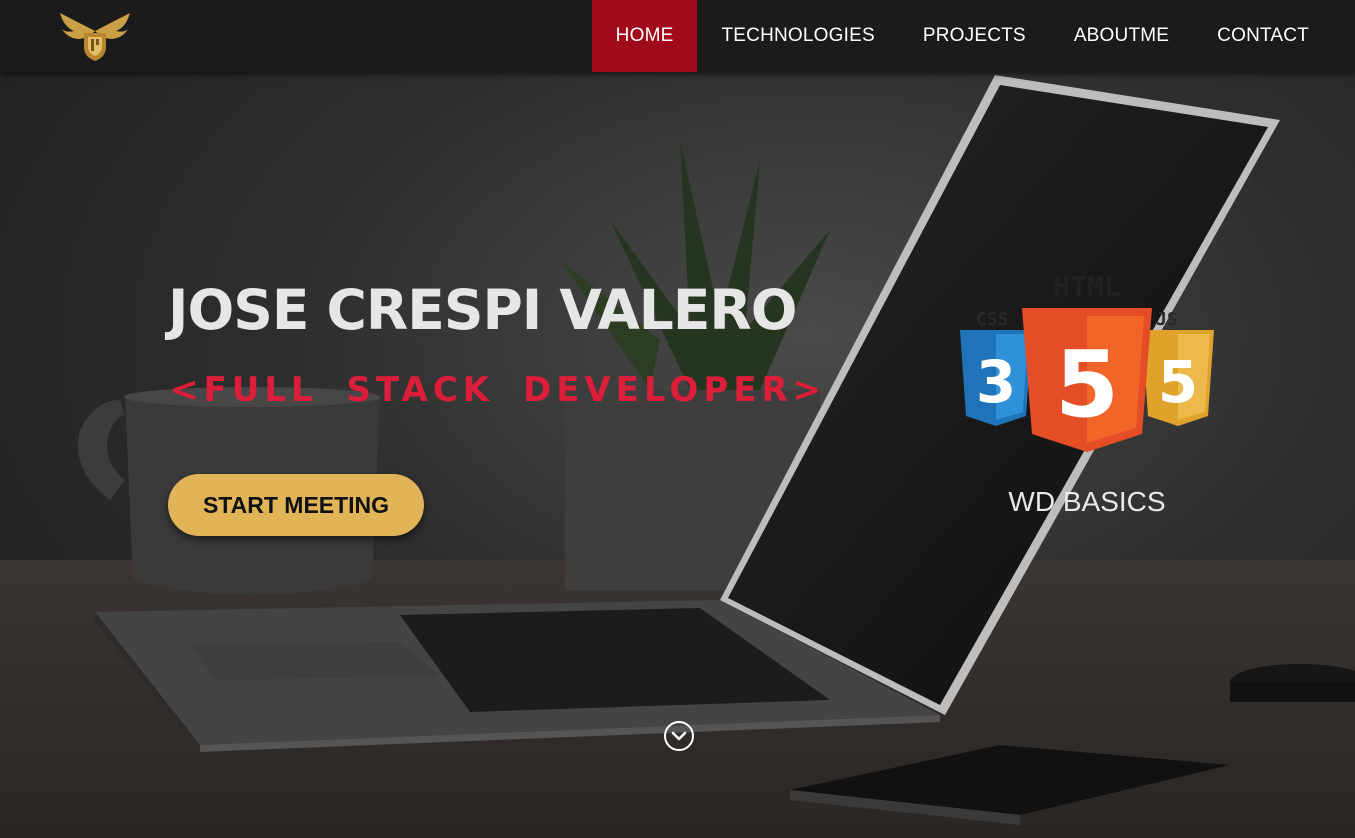  Describe the element at coordinates (482, 310) in the screenshot. I see `hero-name-heading: JOSE CRESPI VALERO` at that location.